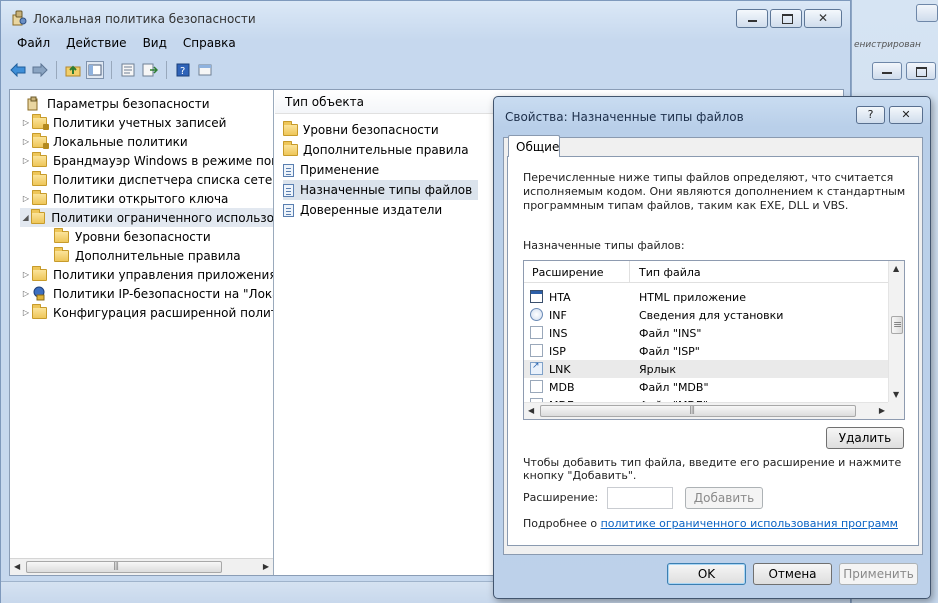 This screenshot has height=603, width=938. I want to click on tree-item-label: Политики IP-безопасности на "Лока, so click(163, 293).